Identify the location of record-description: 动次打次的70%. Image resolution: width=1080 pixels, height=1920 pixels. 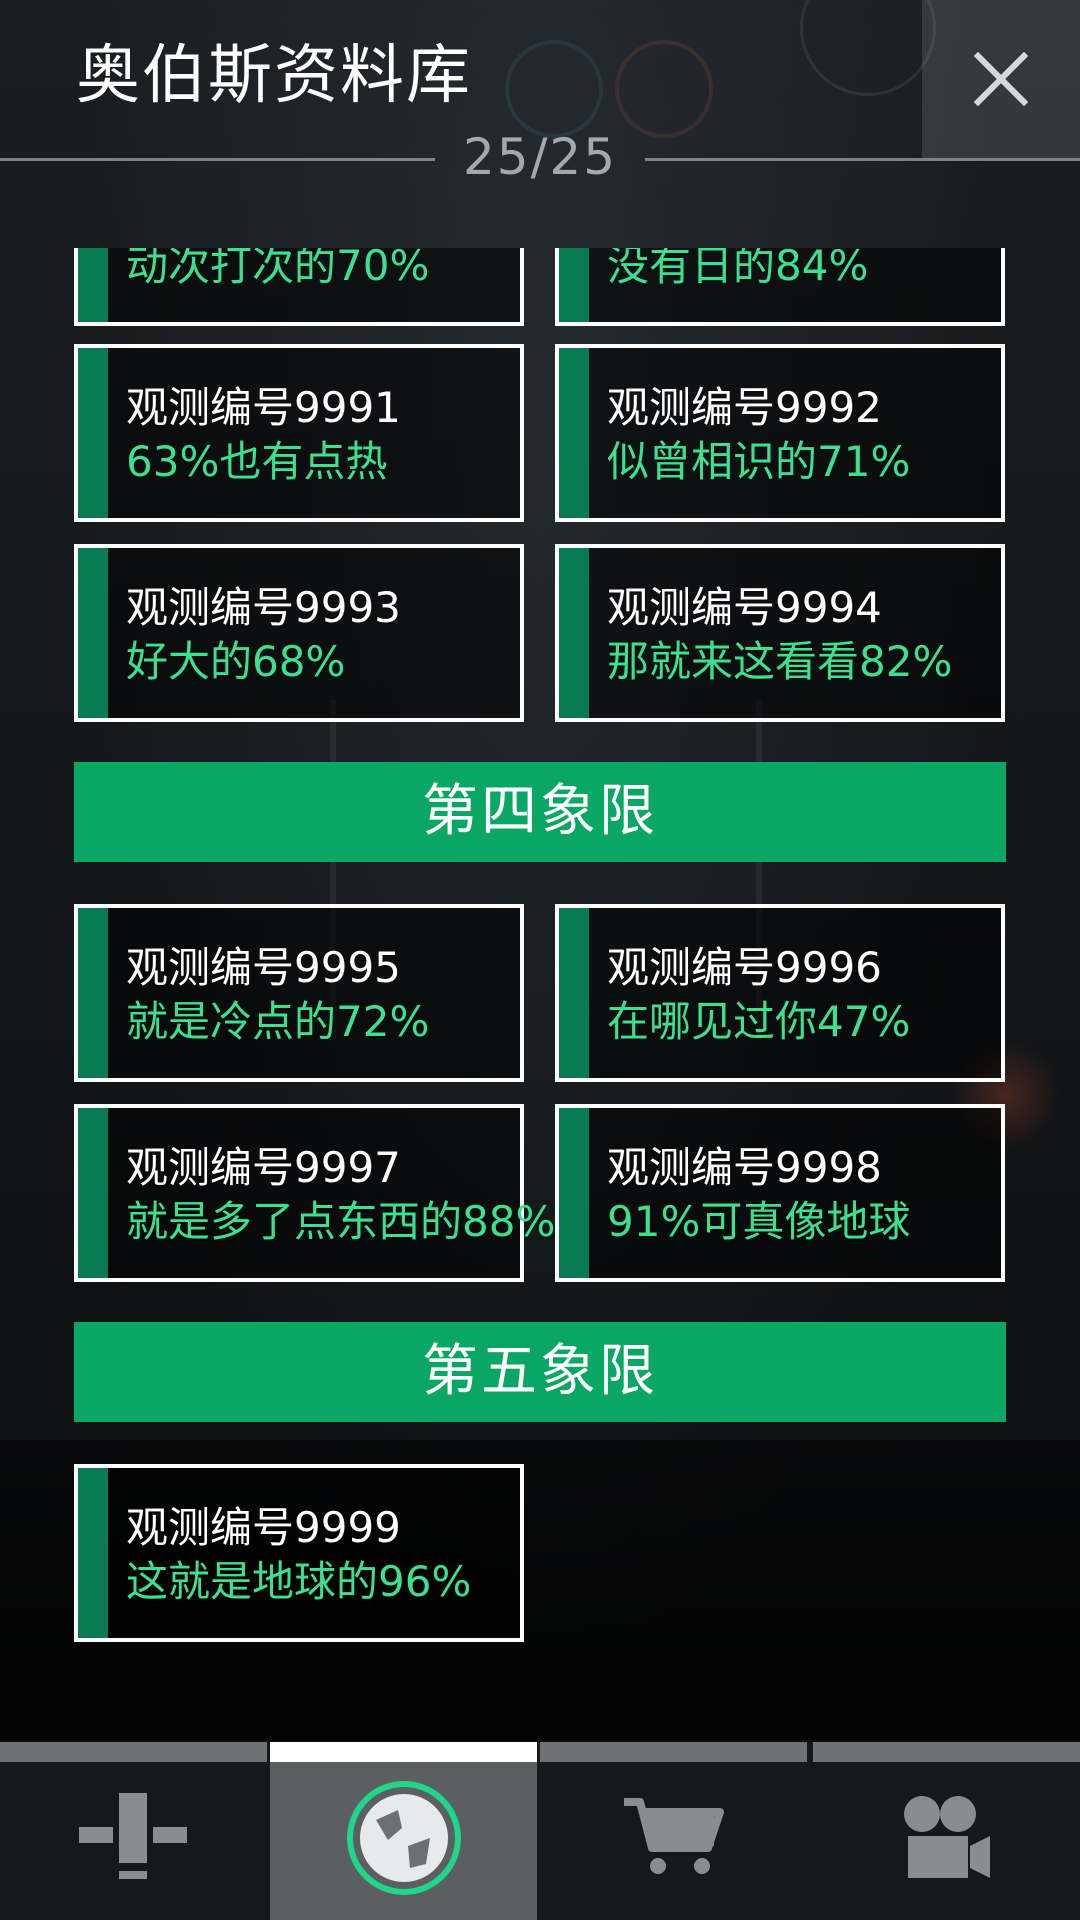
(278, 269).